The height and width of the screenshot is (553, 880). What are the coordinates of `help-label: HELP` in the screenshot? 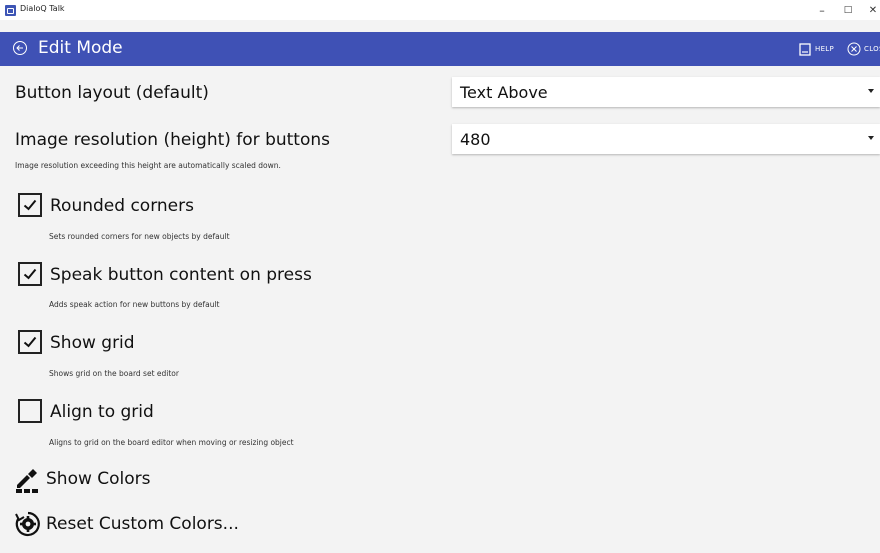 It's located at (825, 49).